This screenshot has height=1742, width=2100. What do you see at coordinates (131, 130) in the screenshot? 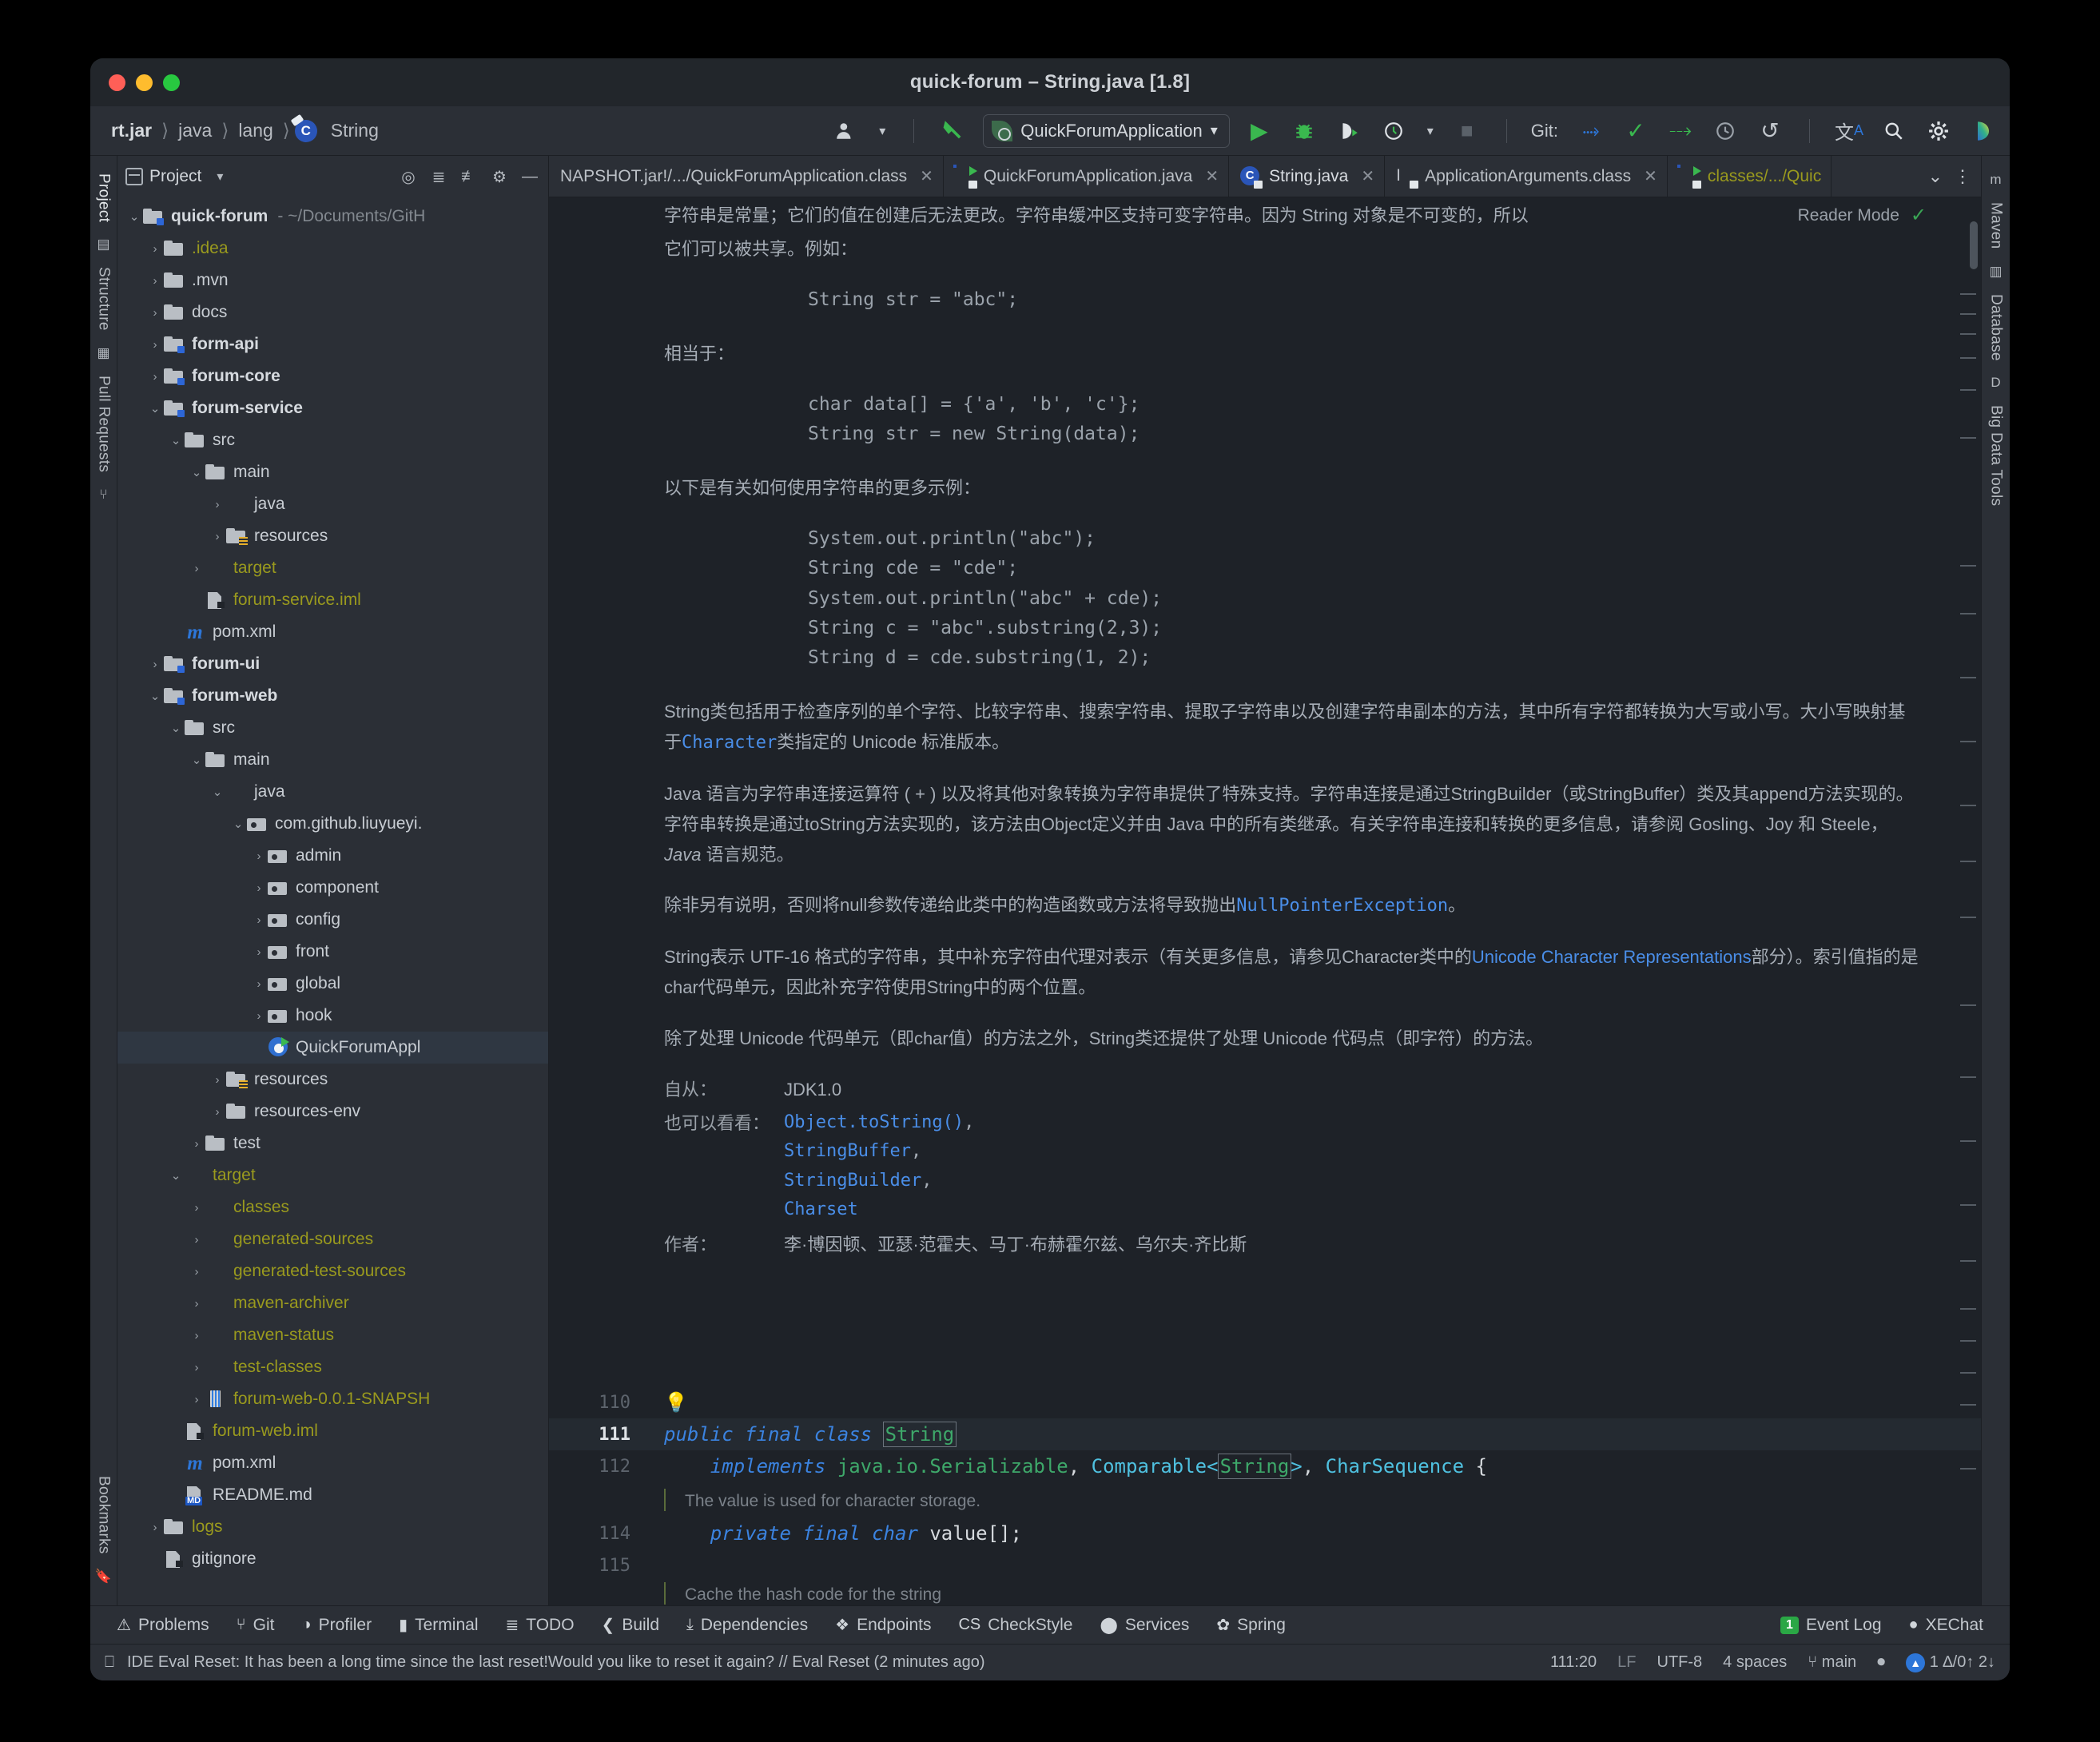
I see `breadcrumb-item-0: rt.jar` at bounding box center [131, 130].